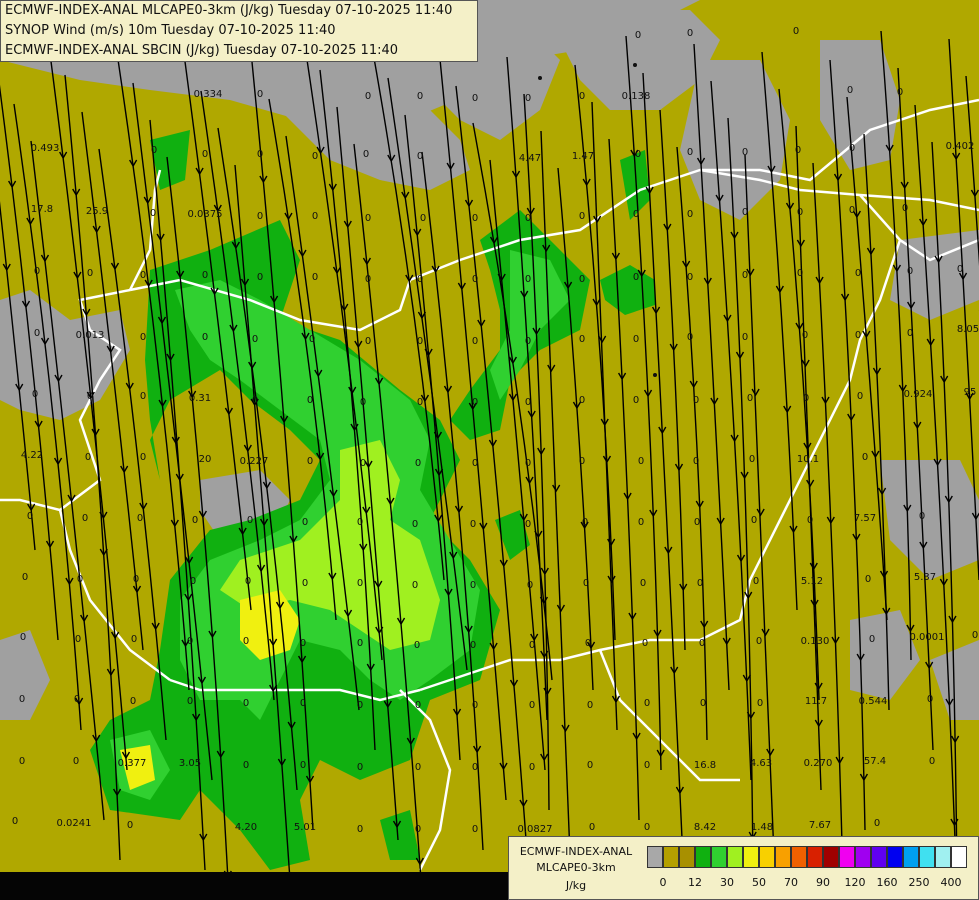  I want to click on legend-tick-label: 400, so click(951, 882).